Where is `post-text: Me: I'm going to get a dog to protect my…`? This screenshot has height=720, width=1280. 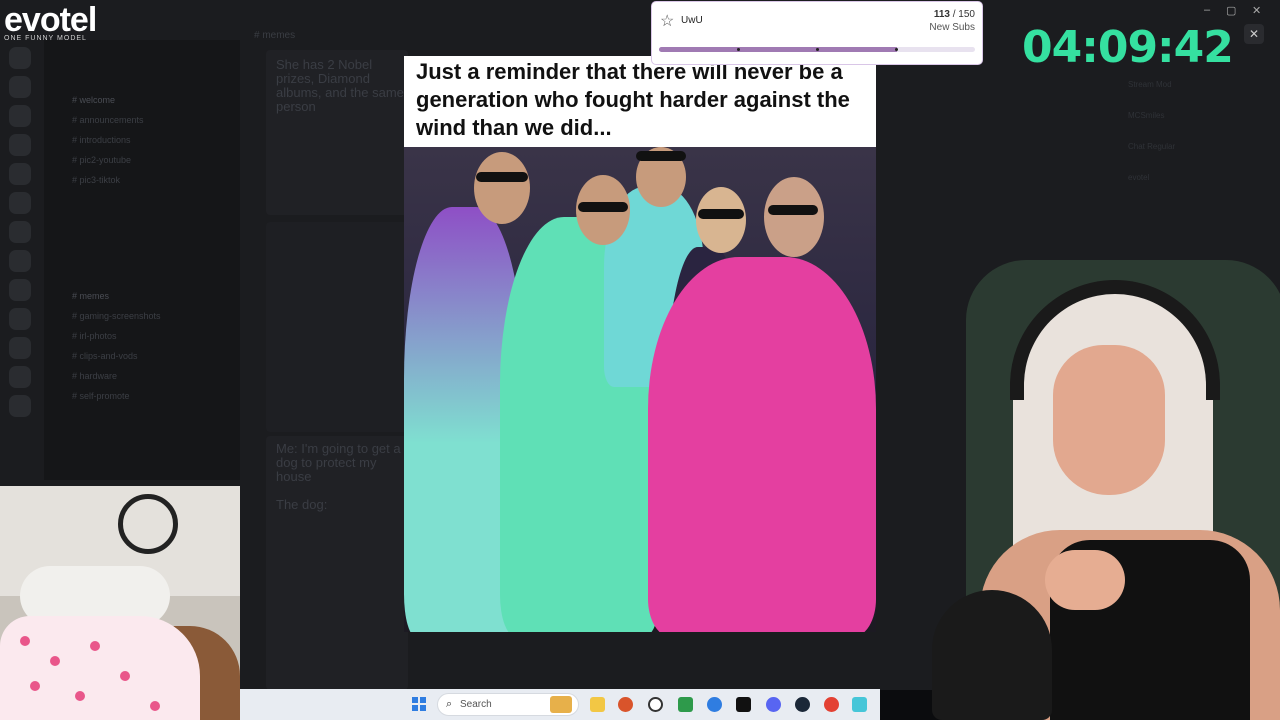
post-text: Me: I'm going to get a dog to protect my… is located at coordinates (338, 476).